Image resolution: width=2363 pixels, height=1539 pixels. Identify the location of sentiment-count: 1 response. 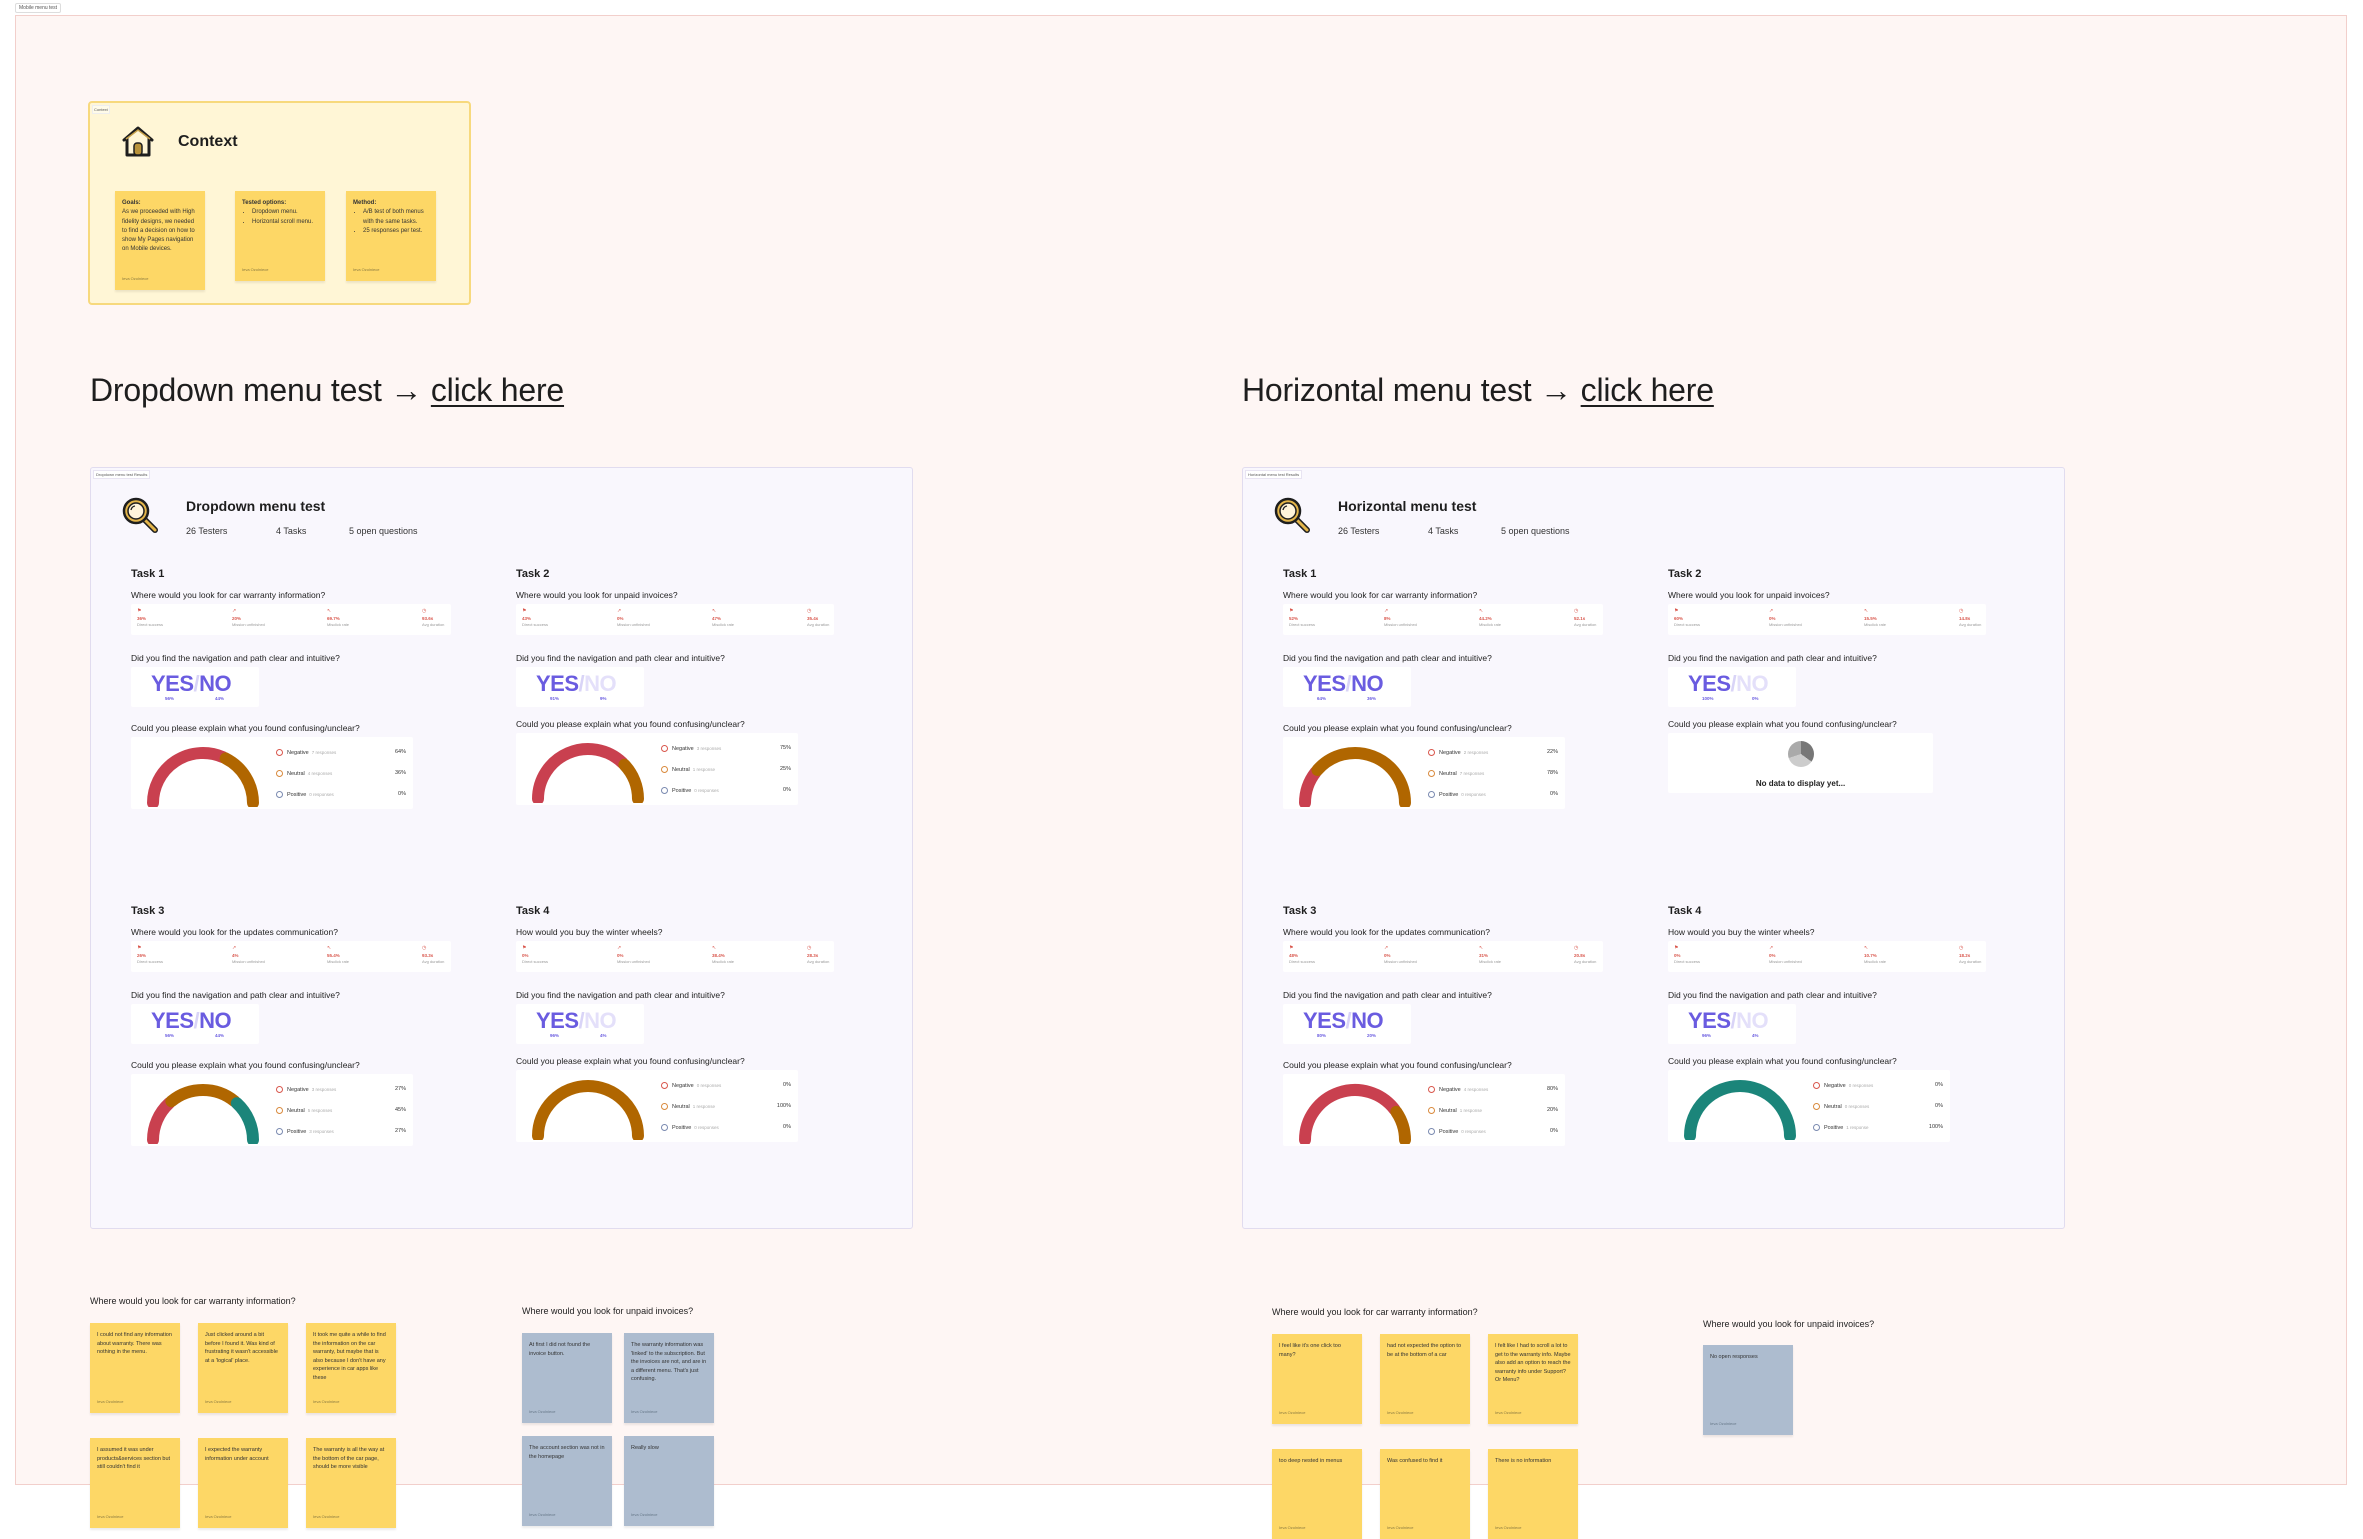
(1857, 1127).